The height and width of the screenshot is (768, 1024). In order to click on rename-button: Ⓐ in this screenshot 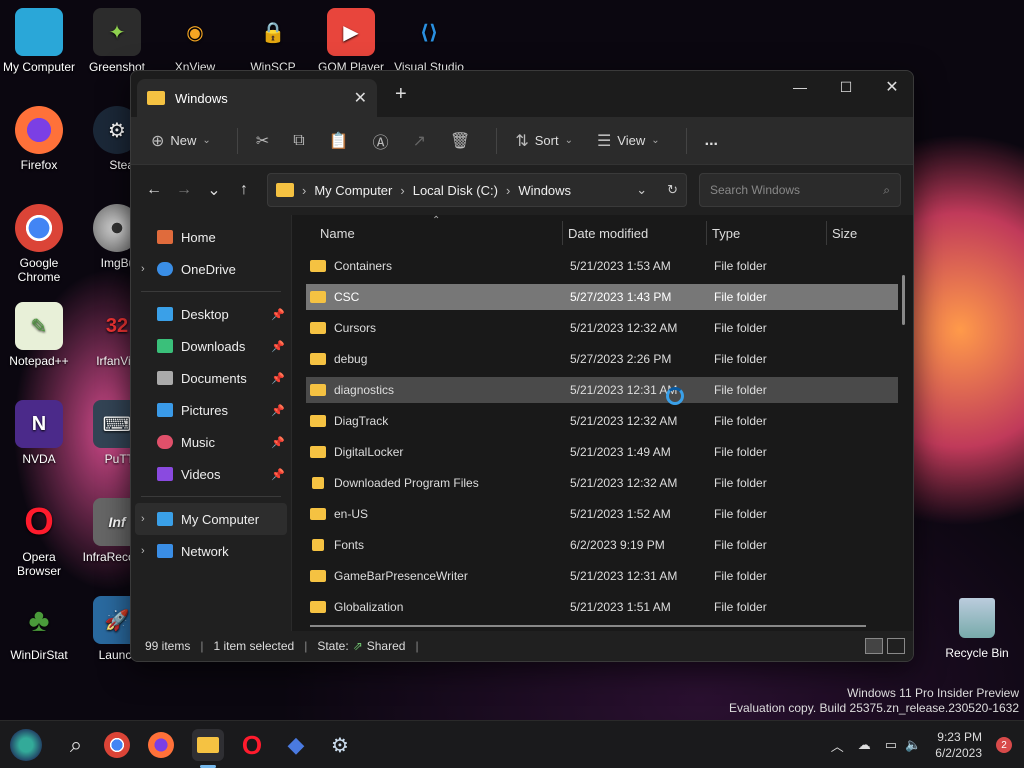, I will do `click(381, 141)`.